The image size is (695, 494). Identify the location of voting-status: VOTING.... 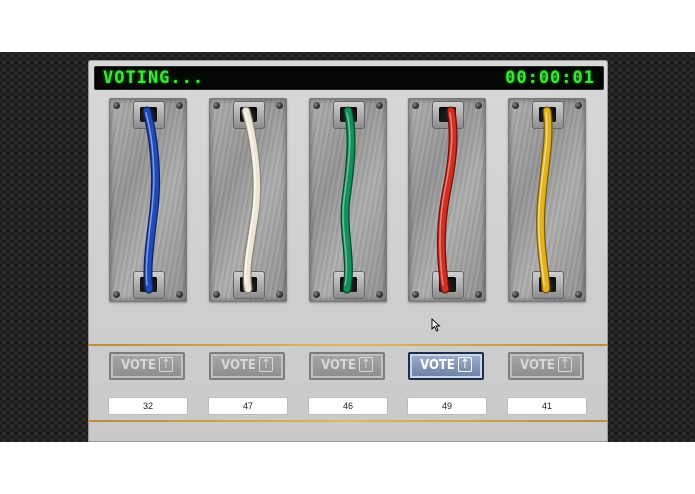
(154, 78).